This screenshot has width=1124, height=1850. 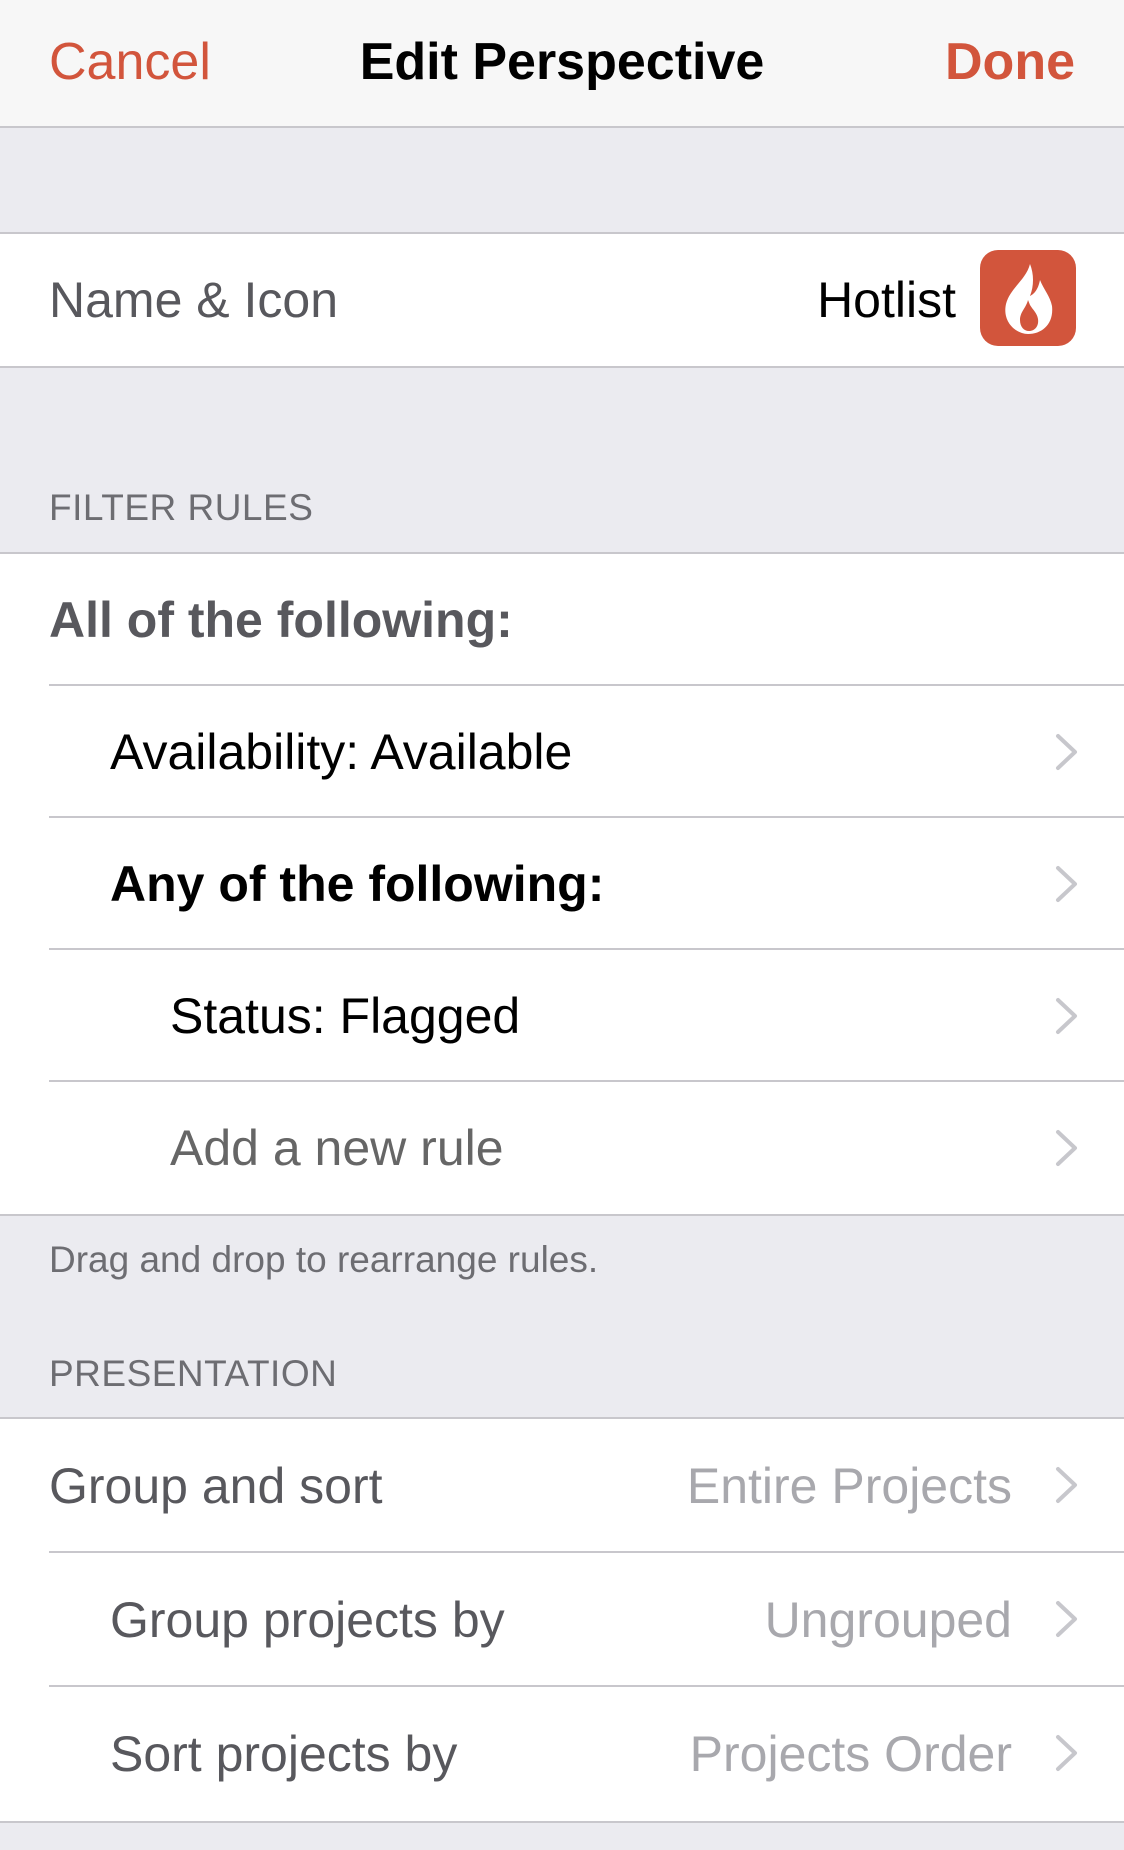 What do you see at coordinates (886, 300) in the screenshot?
I see `perspective-name: Hotlist` at bounding box center [886, 300].